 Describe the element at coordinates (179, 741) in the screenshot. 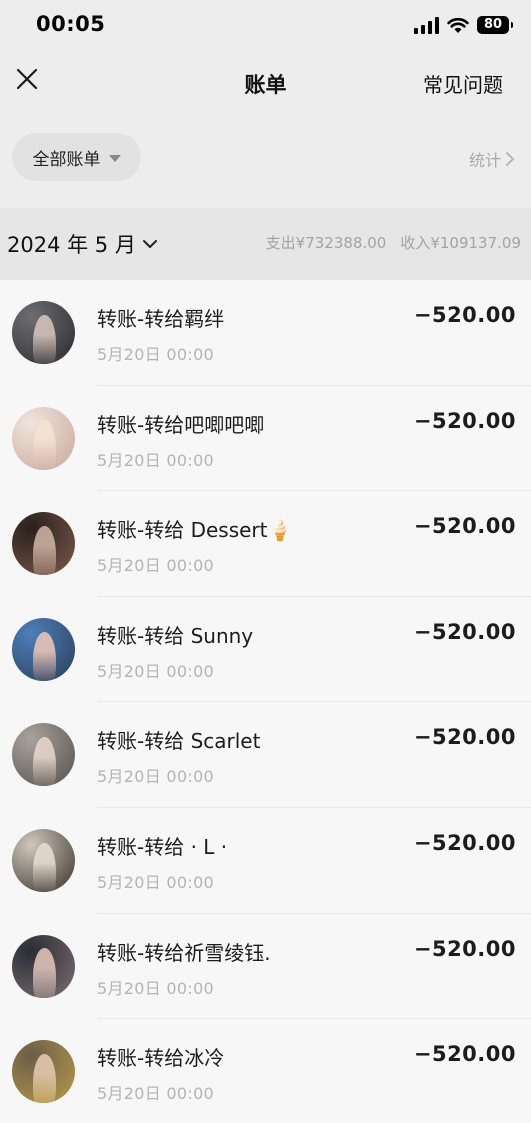

I see `transaction-title: 转账-转给 Scarlet` at that location.